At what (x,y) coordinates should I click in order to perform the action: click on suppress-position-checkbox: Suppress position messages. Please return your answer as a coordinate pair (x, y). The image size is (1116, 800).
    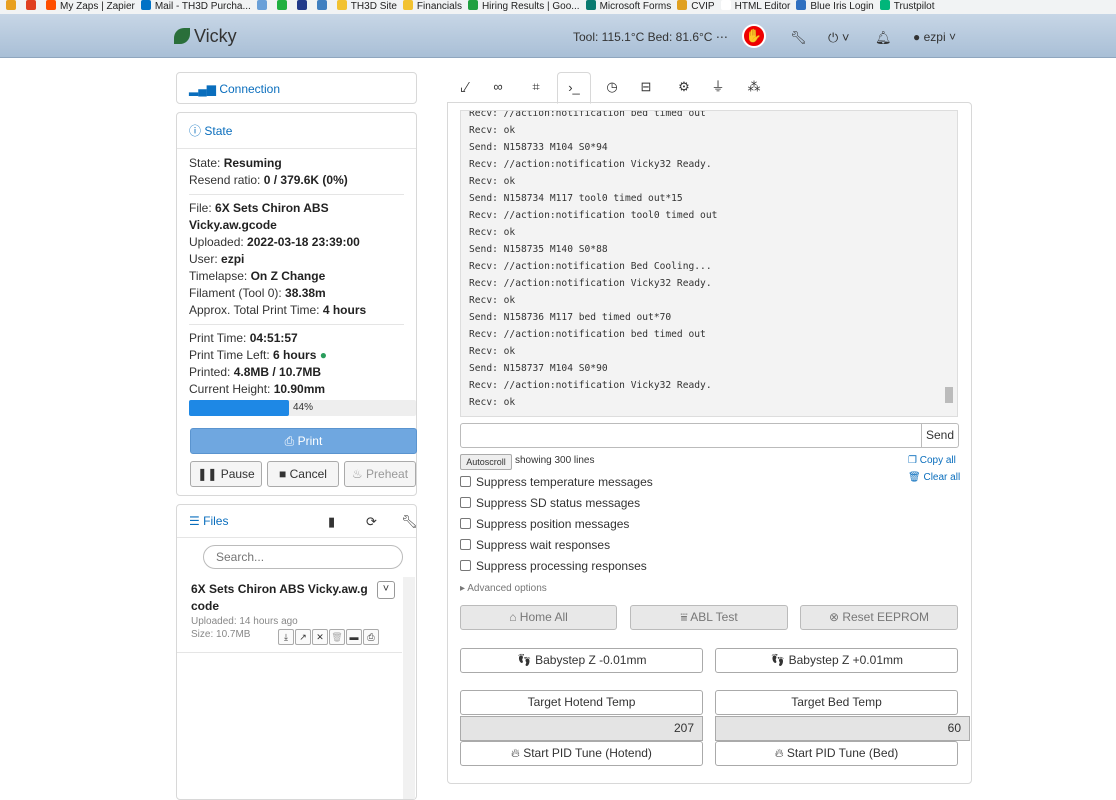
    Looking at the image, I should click on (544, 524).